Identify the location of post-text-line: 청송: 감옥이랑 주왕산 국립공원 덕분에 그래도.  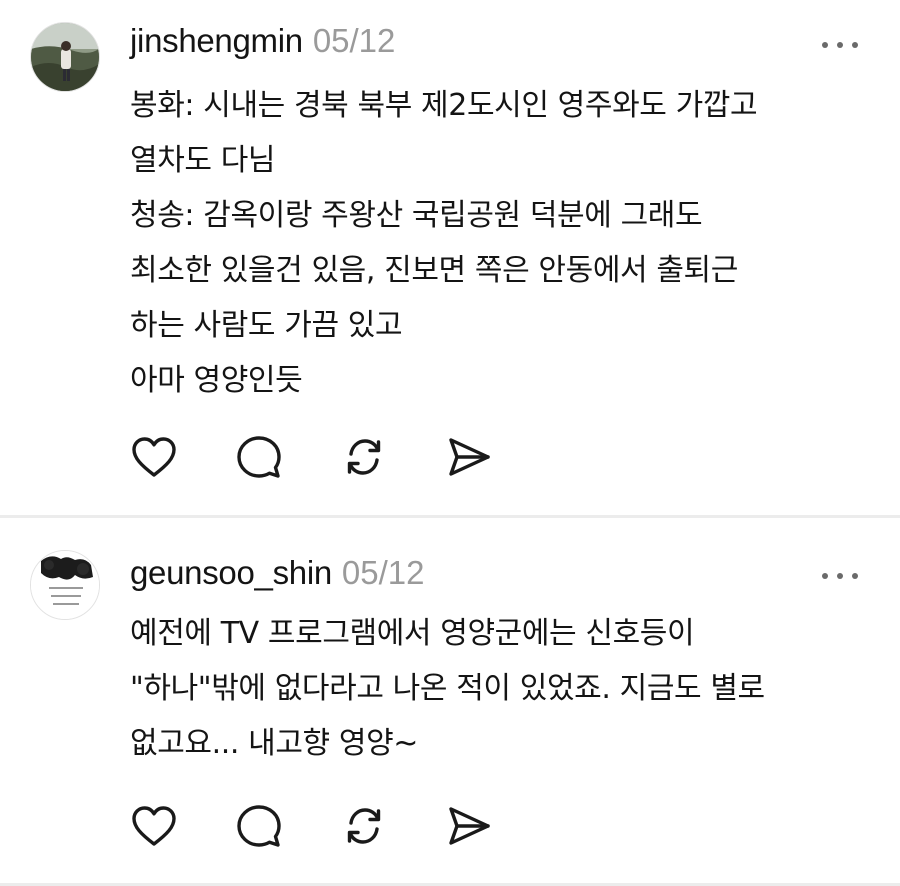
(416, 215).